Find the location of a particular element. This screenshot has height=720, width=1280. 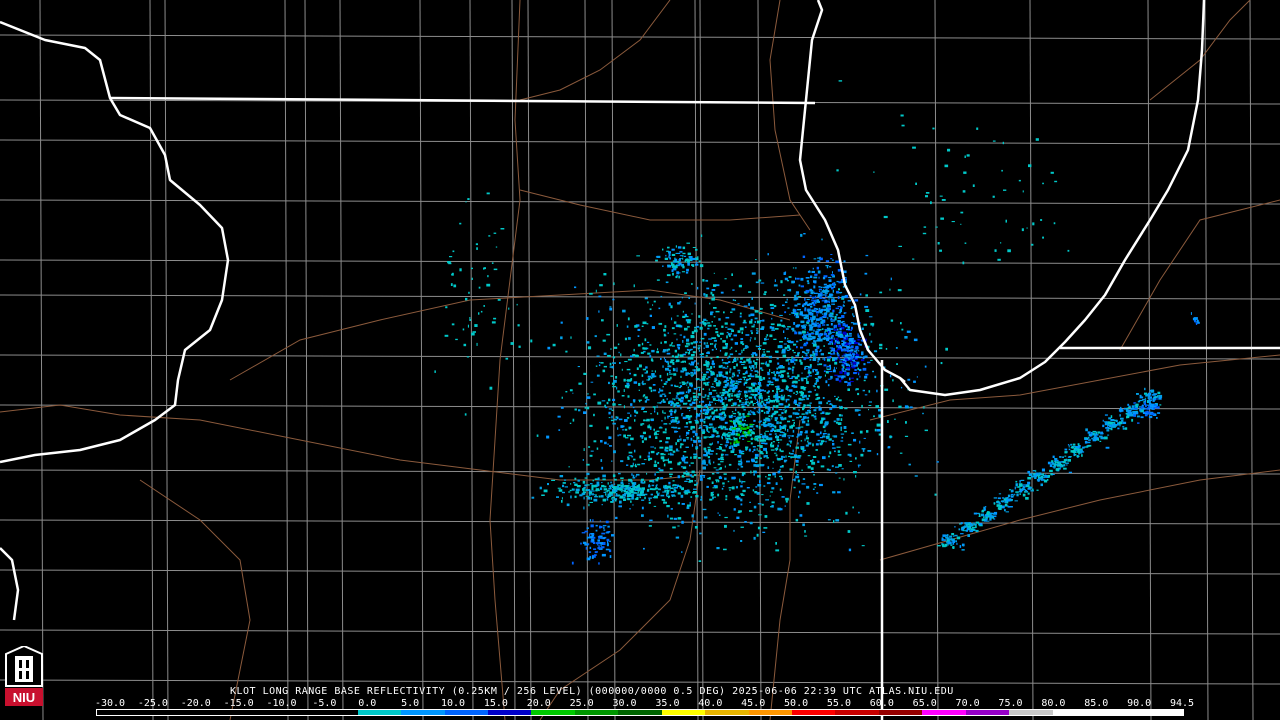

color-bar-segment is located at coordinates (596, 712).